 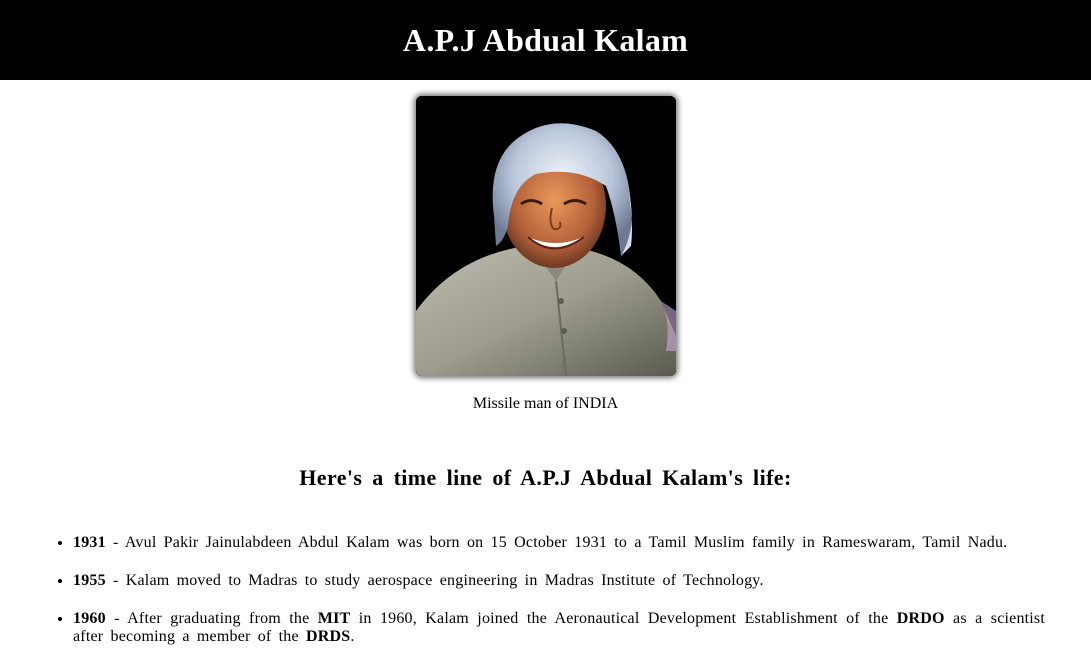 What do you see at coordinates (89, 542) in the screenshot?
I see `timeline-year: 1931` at bounding box center [89, 542].